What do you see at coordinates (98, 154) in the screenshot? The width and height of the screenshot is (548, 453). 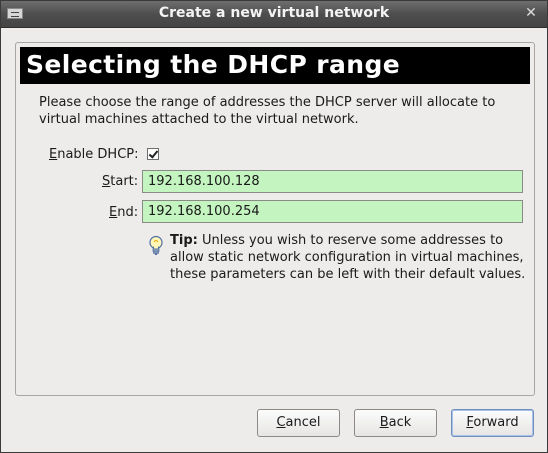 I see `enable-dhcp-label-text: nable DHCP:` at bounding box center [98, 154].